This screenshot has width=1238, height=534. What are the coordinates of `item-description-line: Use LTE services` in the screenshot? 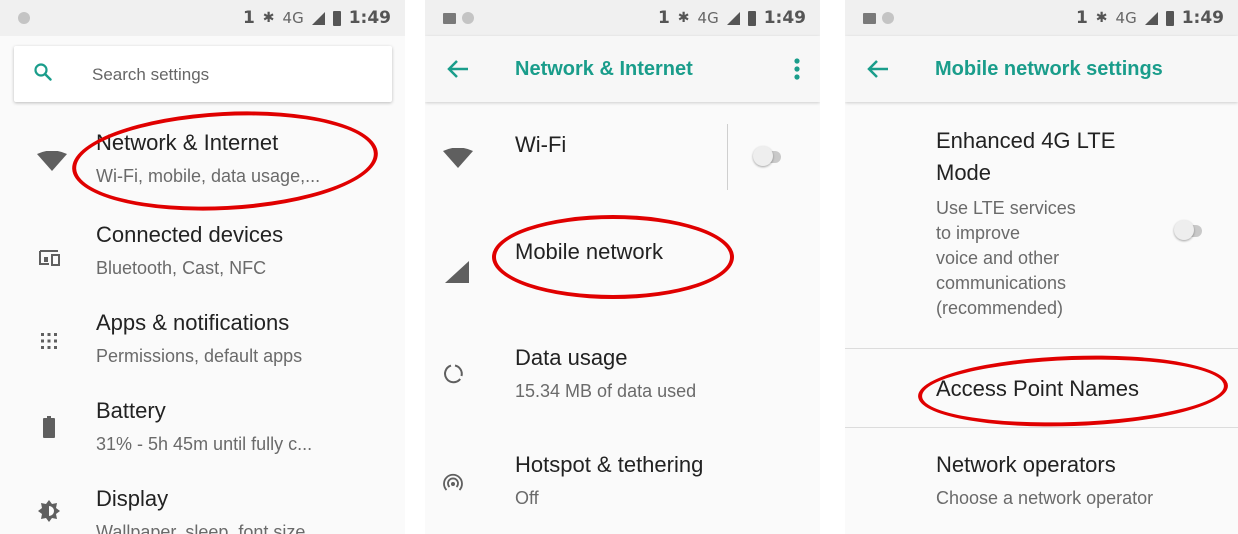 It's located at (1006, 208).